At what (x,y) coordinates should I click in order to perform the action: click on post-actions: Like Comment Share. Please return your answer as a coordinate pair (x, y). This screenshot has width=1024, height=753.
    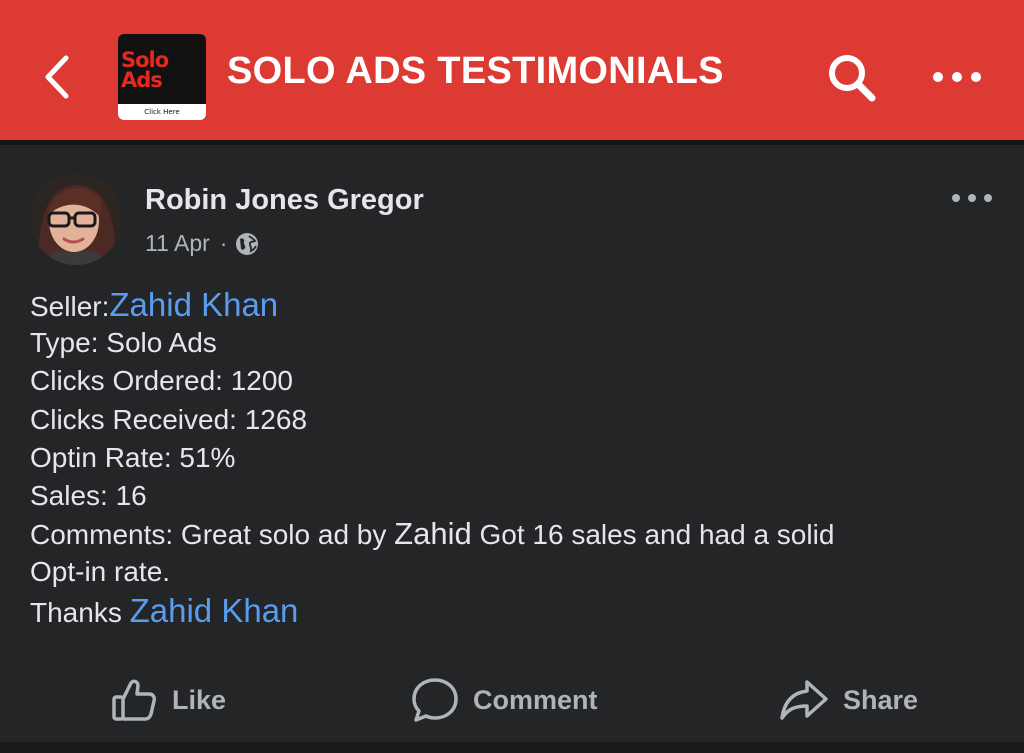
    Looking at the image, I should click on (512, 700).